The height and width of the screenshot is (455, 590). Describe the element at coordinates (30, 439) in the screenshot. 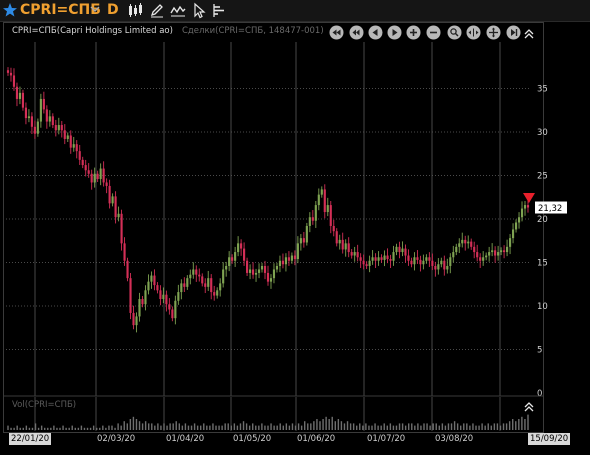

I see `x-axis-start-date: 22/01/20` at that location.